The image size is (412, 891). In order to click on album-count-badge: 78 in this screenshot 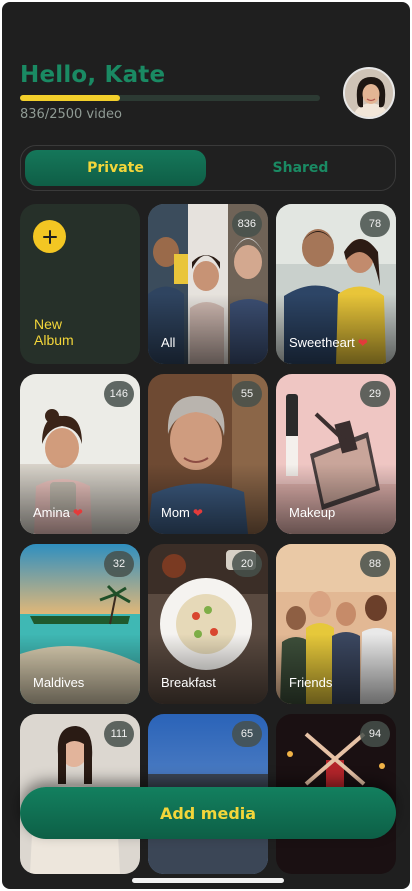, I will do `click(375, 224)`.